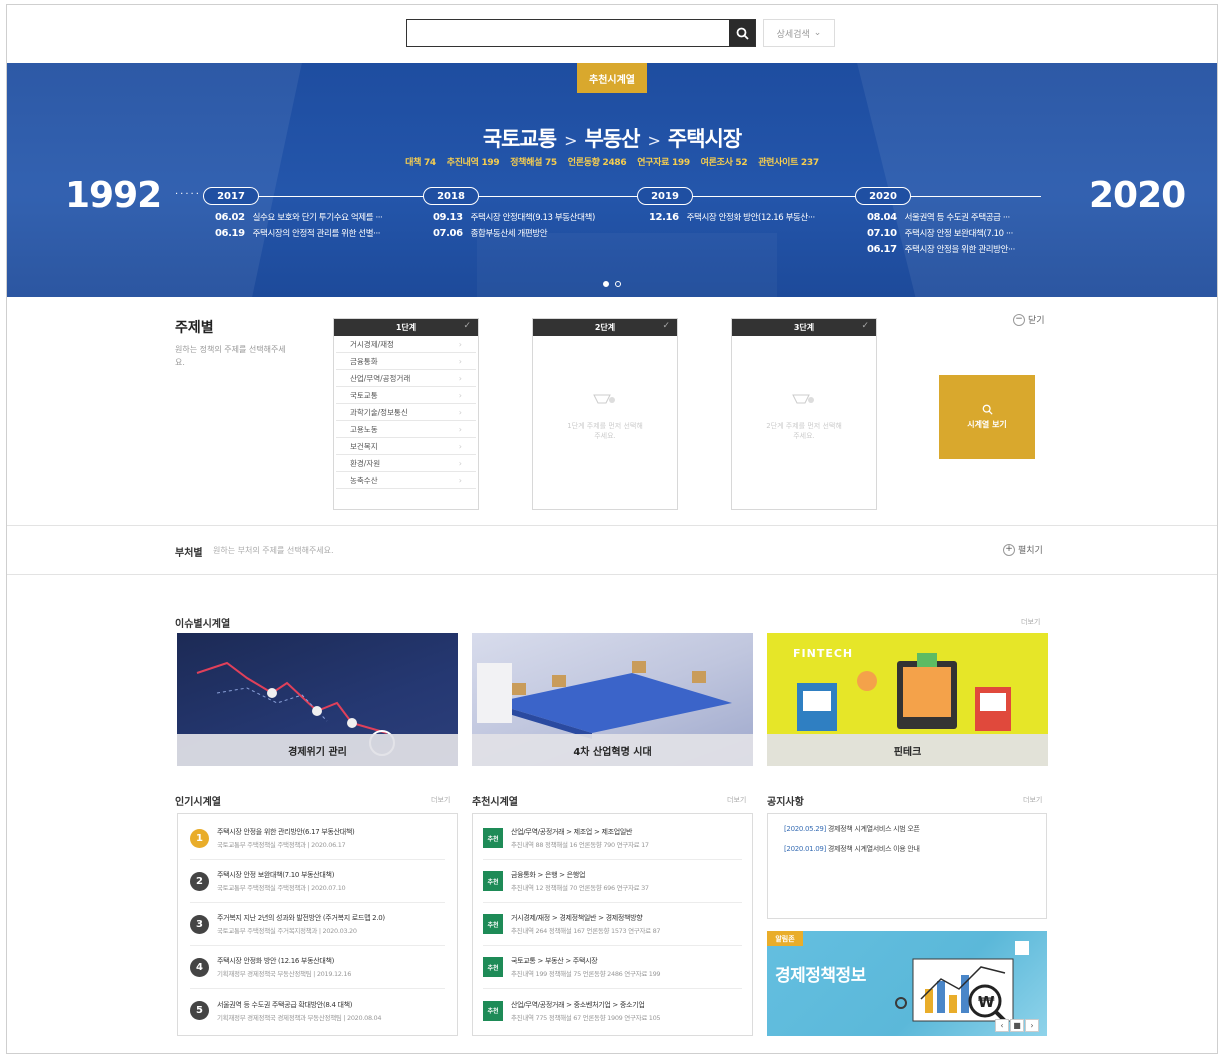  What do you see at coordinates (785, 938) in the screenshot?
I see `notice-zone-tag: 알림존` at bounding box center [785, 938].